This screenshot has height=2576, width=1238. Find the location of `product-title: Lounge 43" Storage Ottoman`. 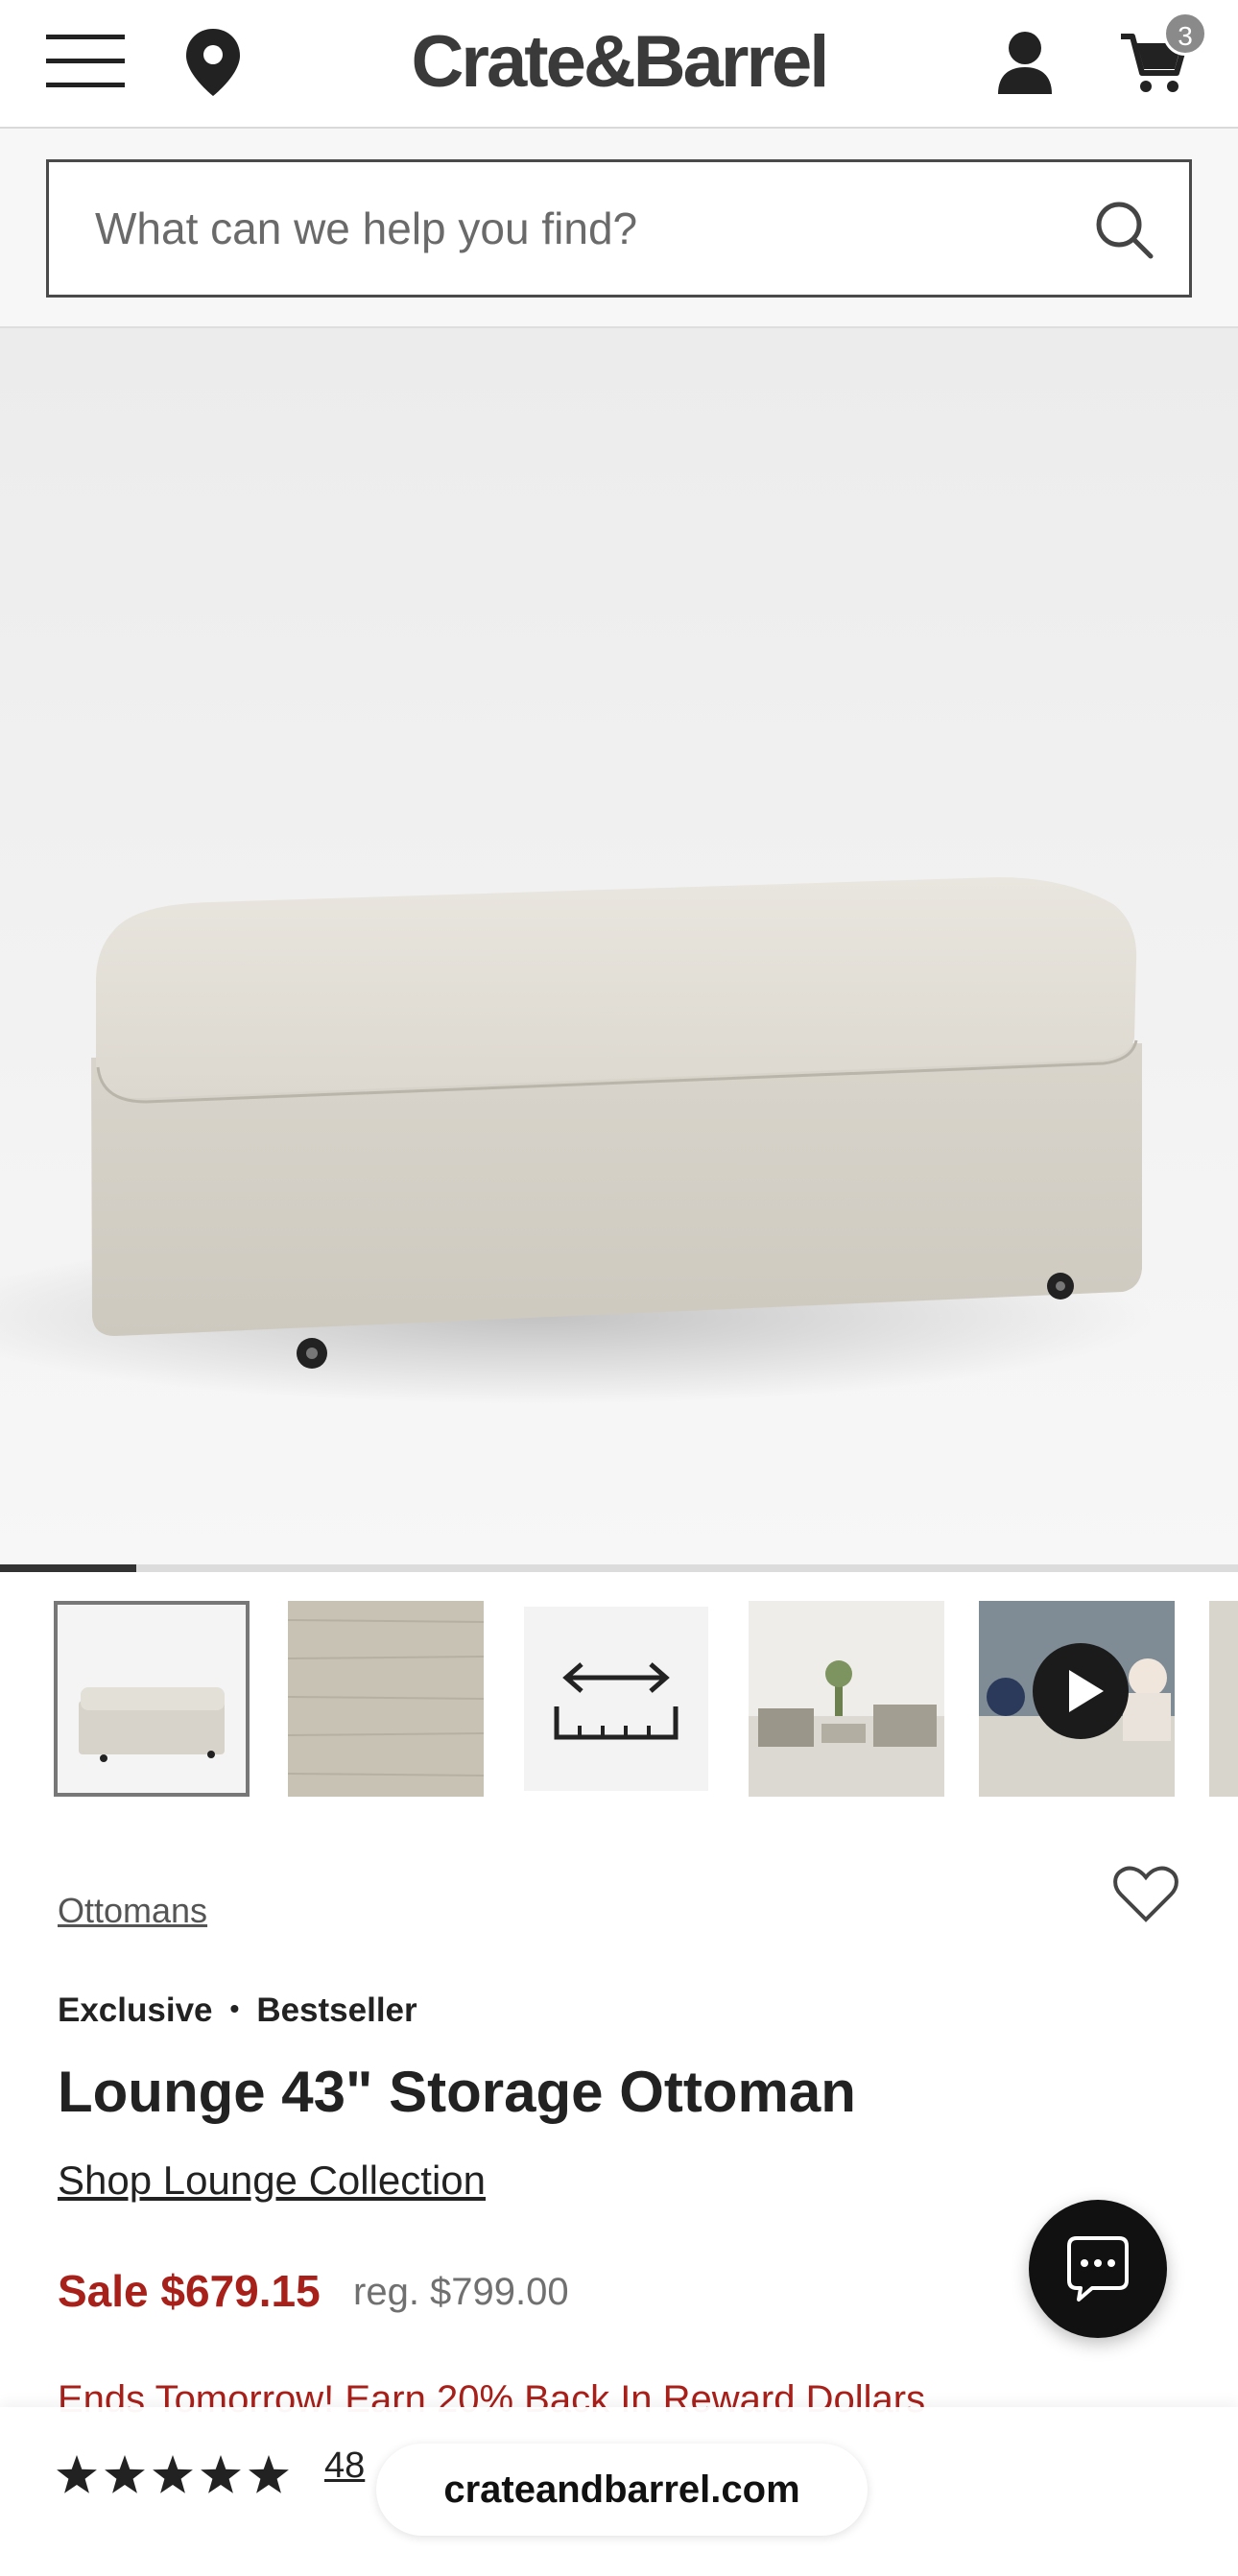

product-title: Lounge 43" Storage Ottoman is located at coordinates (457, 2092).